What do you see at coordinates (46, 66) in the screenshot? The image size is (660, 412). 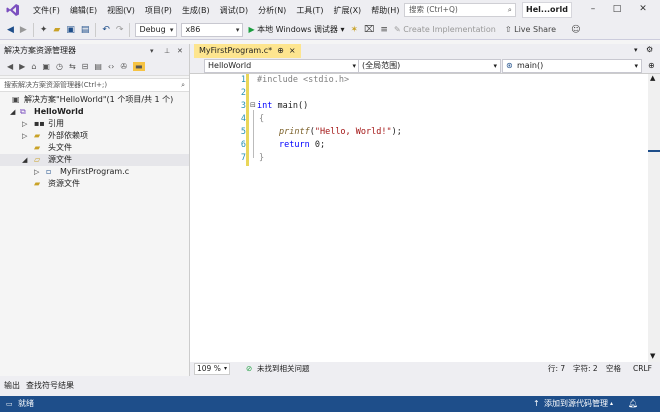 I see `switch-views-icon: ▣` at bounding box center [46, 66].